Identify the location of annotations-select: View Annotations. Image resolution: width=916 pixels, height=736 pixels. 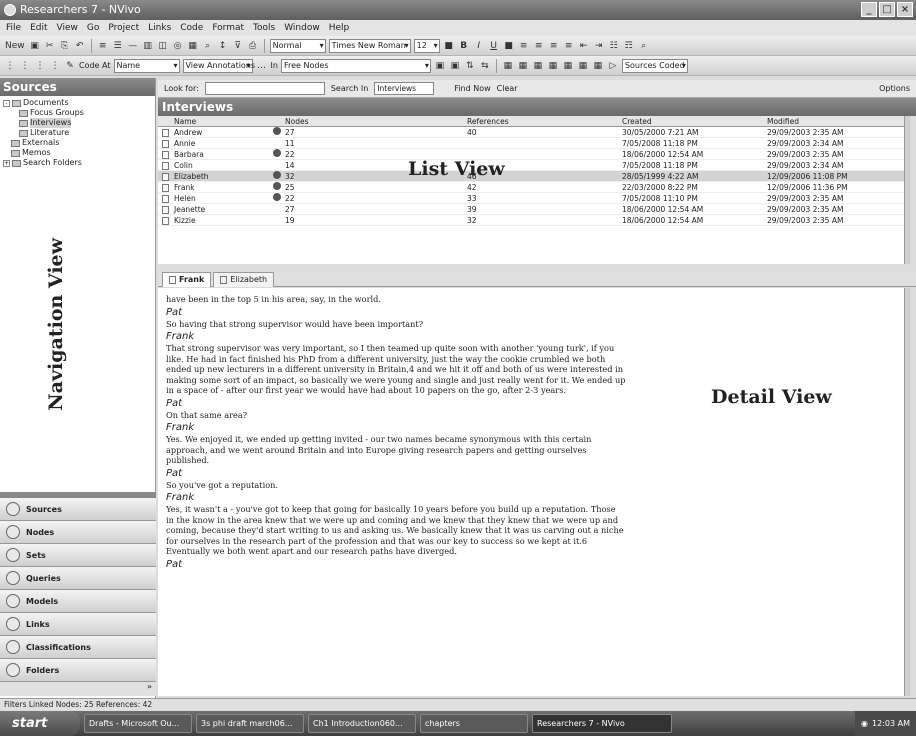
(218, 65).